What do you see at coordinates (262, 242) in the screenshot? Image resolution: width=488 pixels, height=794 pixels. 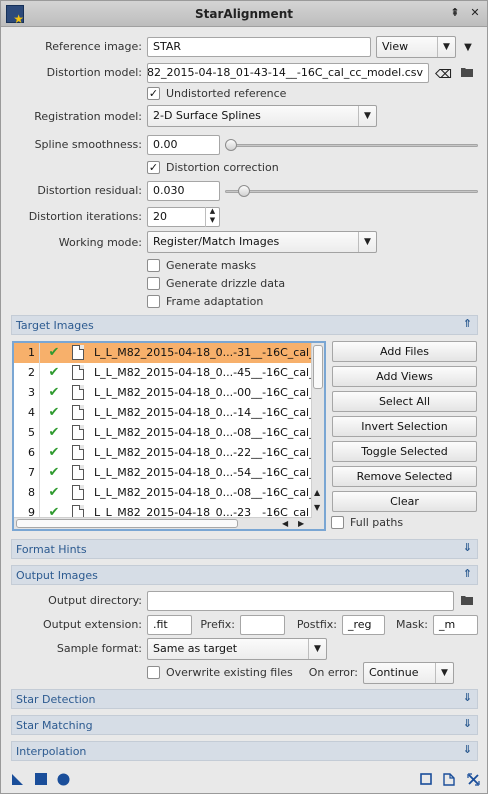 I see `working-mode-select: Register/Match Images ▼` at bounding box center [262, 242].